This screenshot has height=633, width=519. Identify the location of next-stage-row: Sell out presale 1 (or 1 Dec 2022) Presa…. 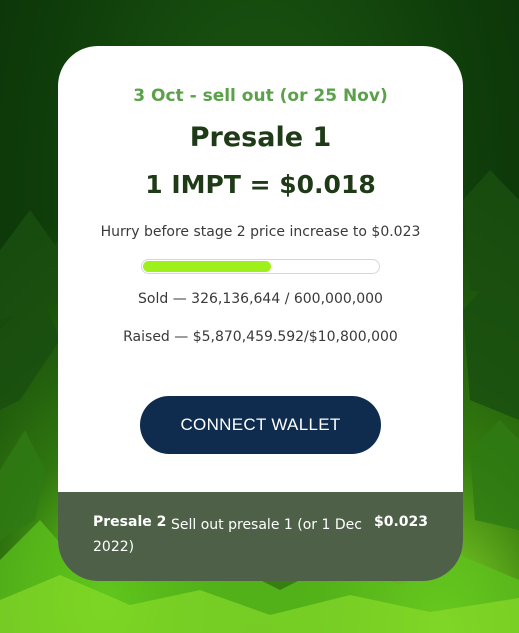
(260, 536).